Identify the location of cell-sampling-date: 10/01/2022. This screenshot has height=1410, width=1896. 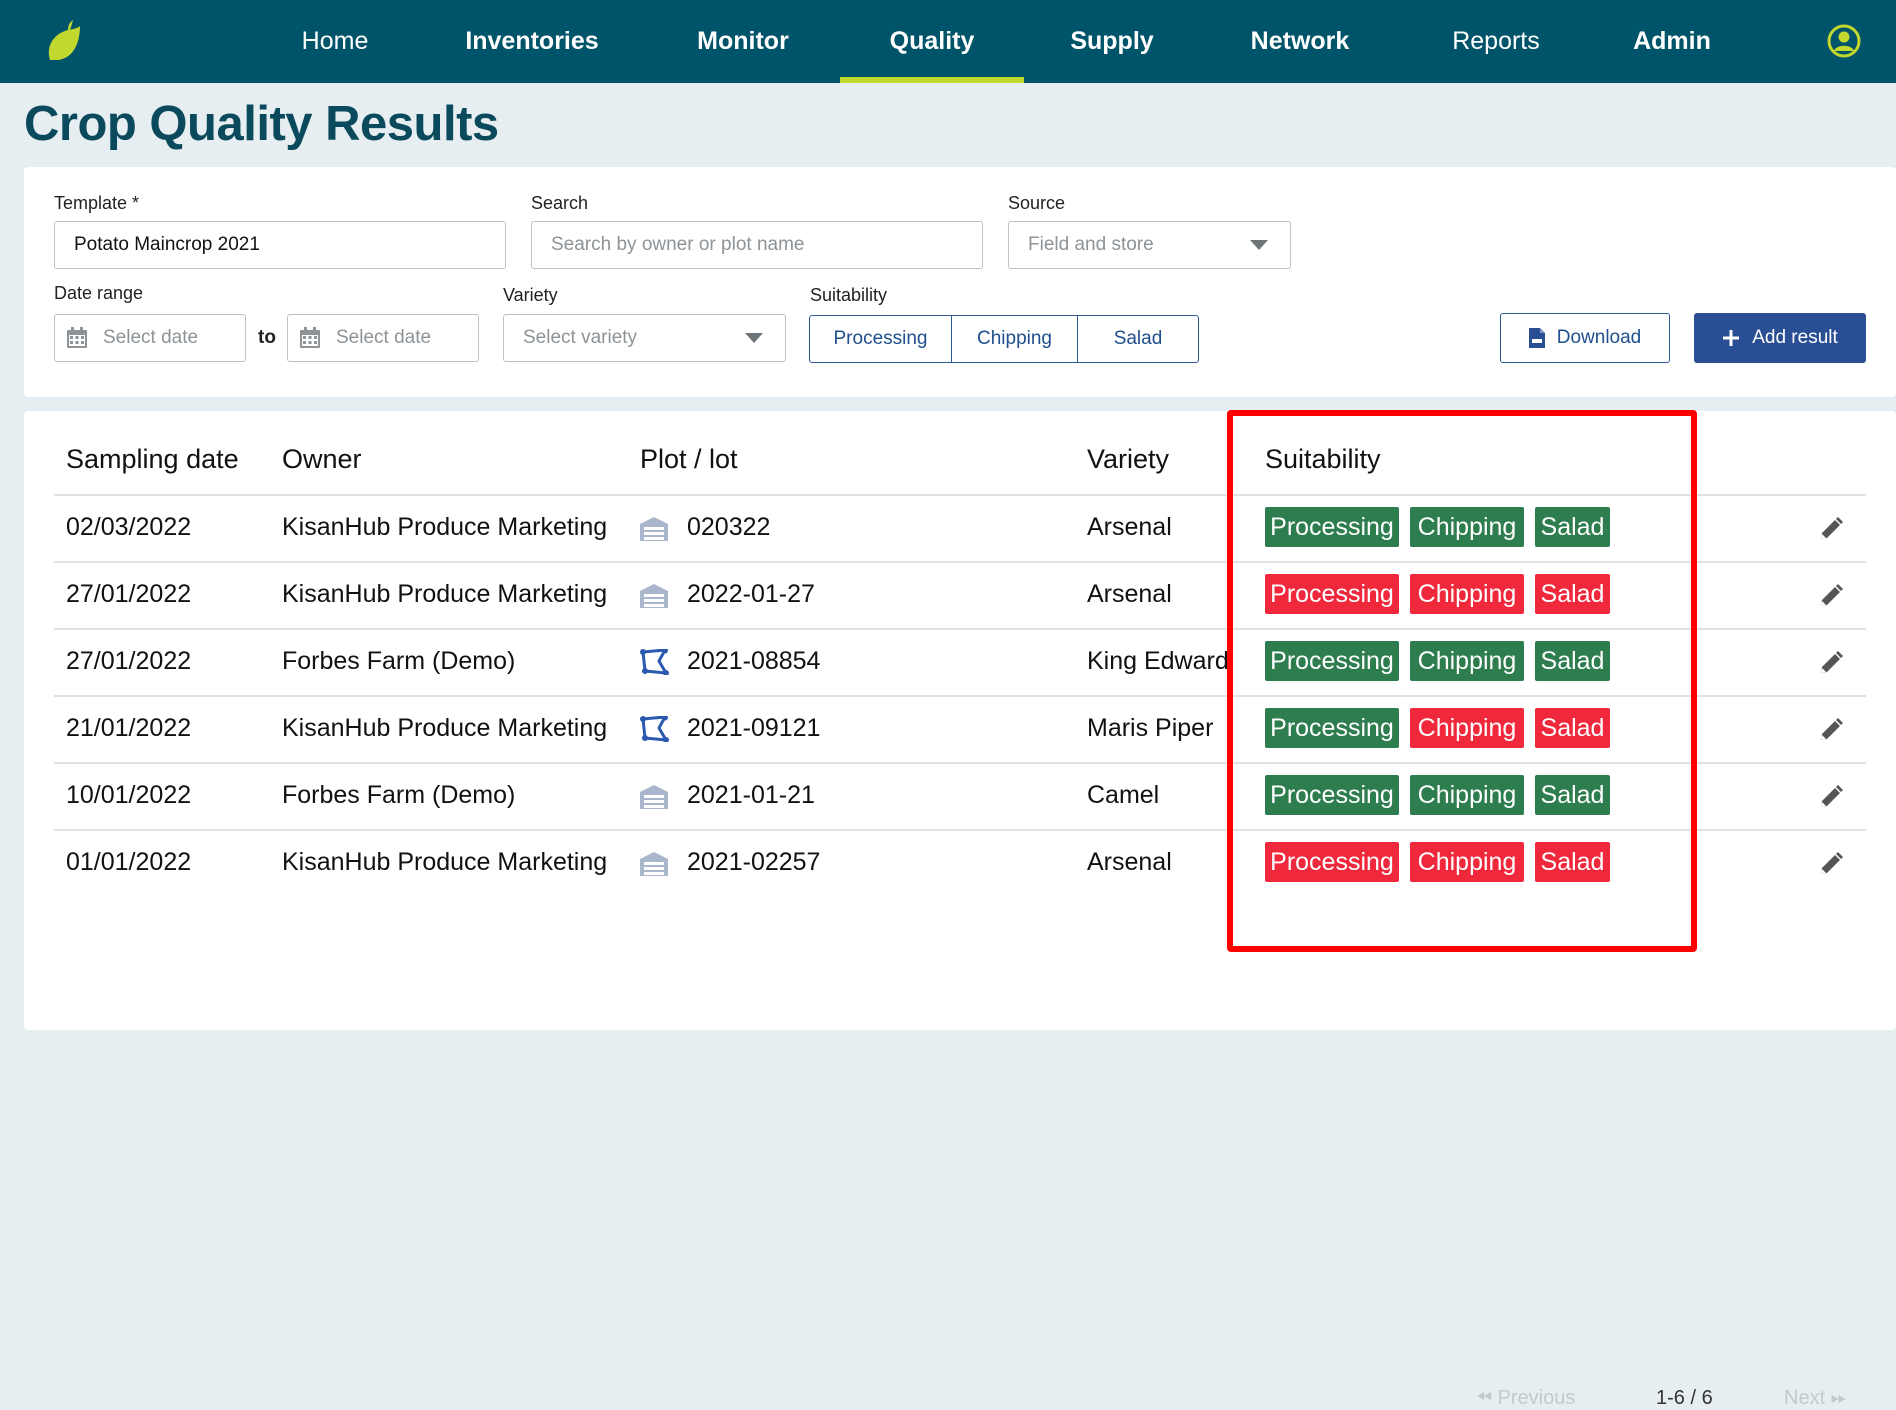
(129, 795).